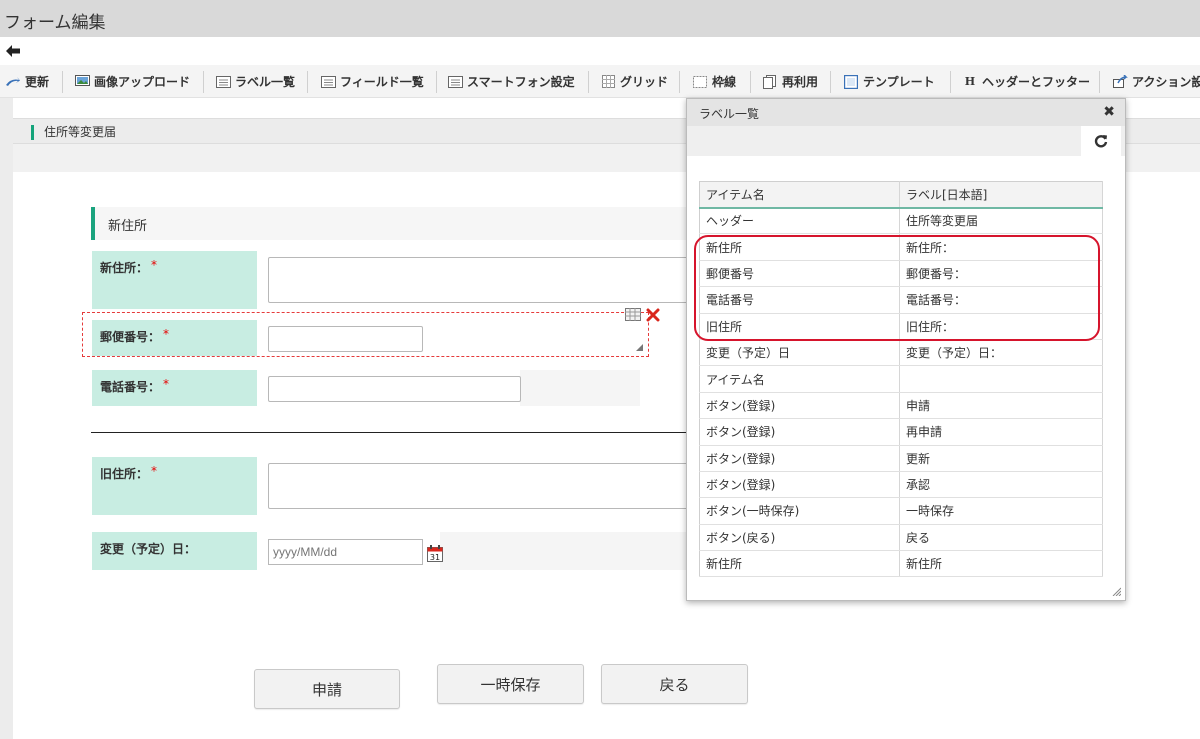 The height and width of the screenshot is (739, 1200). What do you see at coordinates (1001, 432) in the screenshot?
I see `label-cell: 再申請` at bounding box center [1001, 432].